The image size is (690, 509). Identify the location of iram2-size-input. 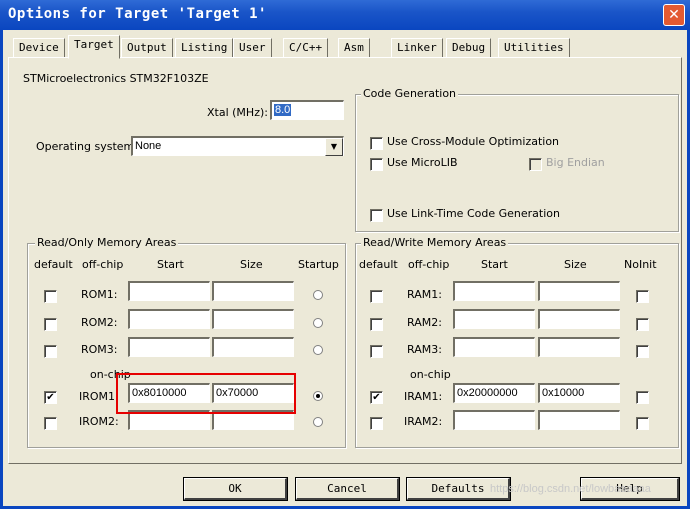
(579, 420).